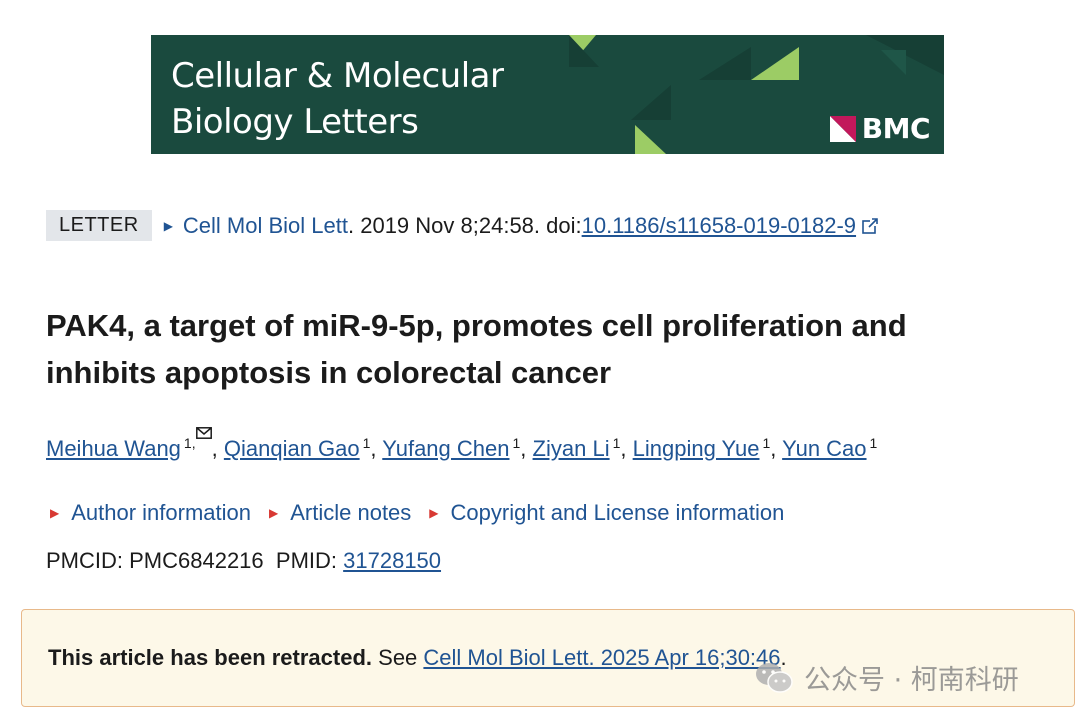  What do you see at coordinates (571, 448) in the screenshot?
I see `author-link: Ziyan Li` at bounding box center [571, 448].